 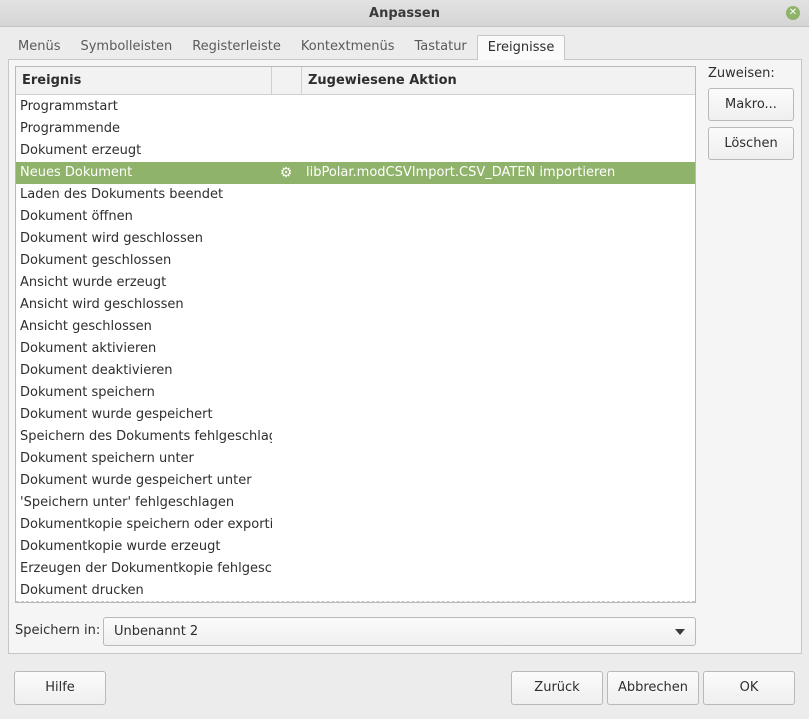 What do you see at coordinates (156, 631) in the screenshot?
I see `save-in-value: Unbenannt 2` at bounding box center [156, 631].